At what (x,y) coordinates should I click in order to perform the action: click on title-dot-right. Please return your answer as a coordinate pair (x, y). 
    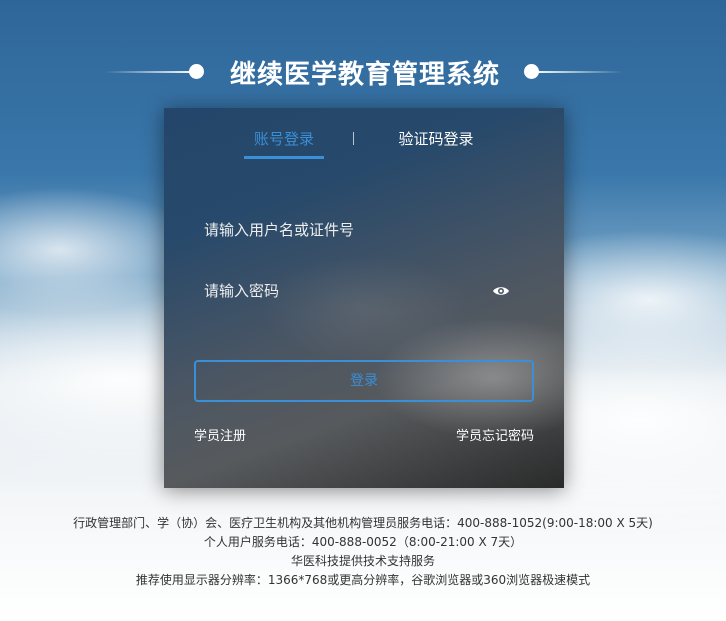
    Looking at the image, I should click on (531, 71).